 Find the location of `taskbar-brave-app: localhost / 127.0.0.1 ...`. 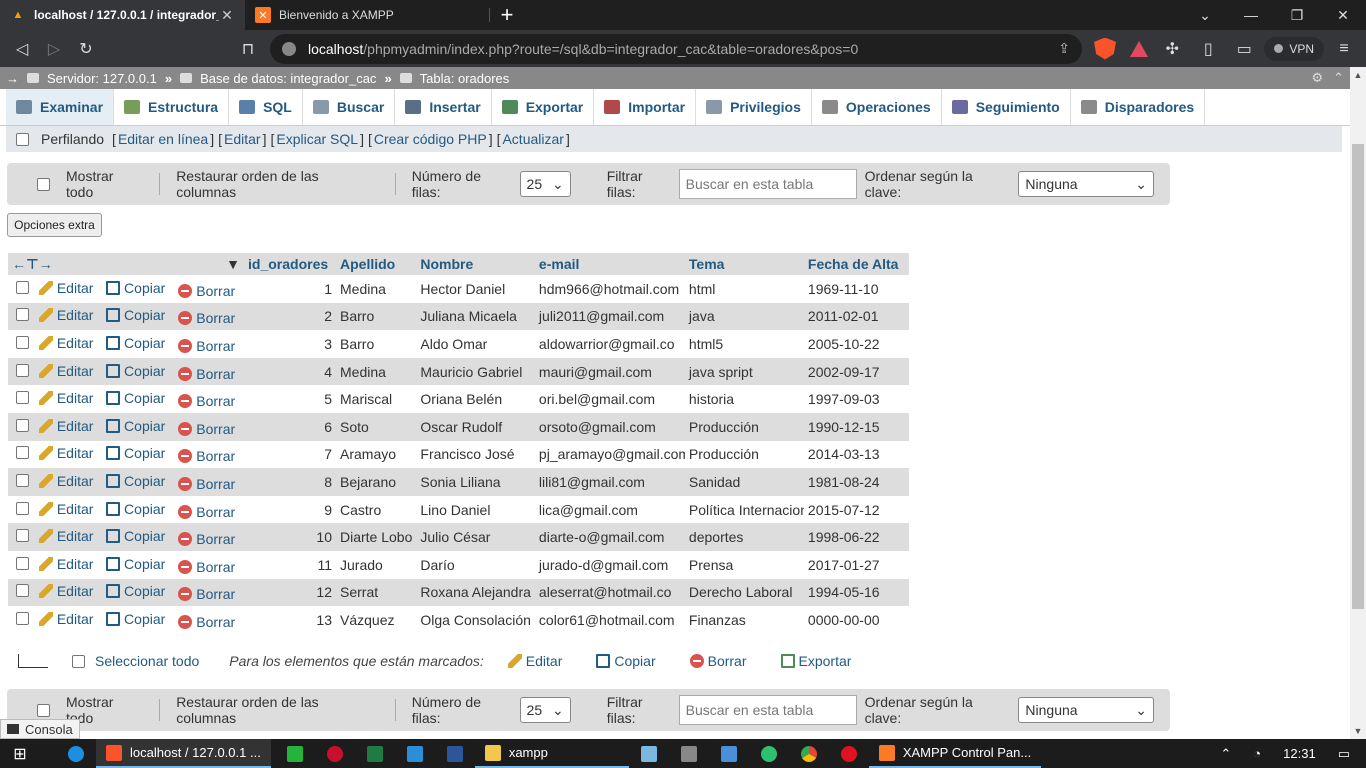

taskbar-brave-app: localhost / 127.0.0.1 ... is located at coordinates (183, 753).